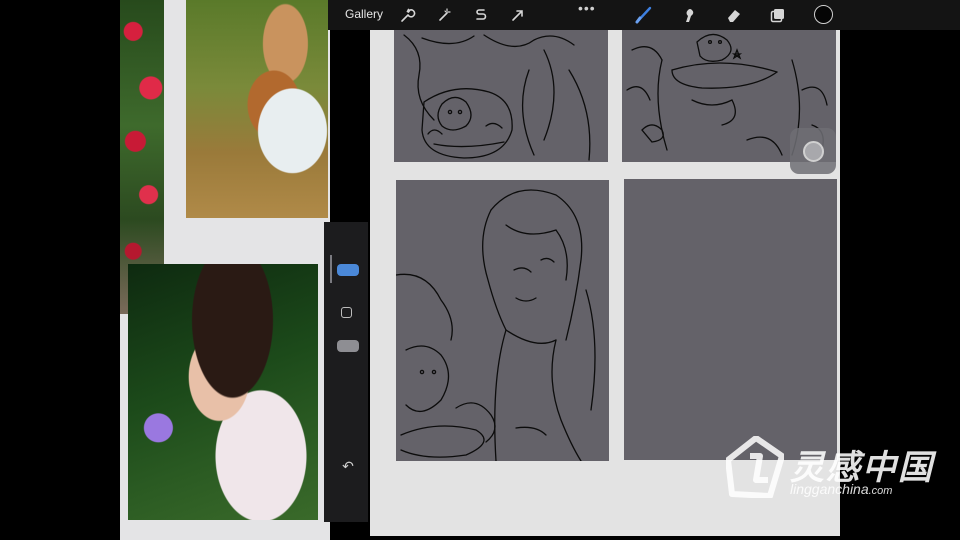 The width and height of the screenshot is (960, 540). I want to click on undo-icon: ↶, so click(348, 466).